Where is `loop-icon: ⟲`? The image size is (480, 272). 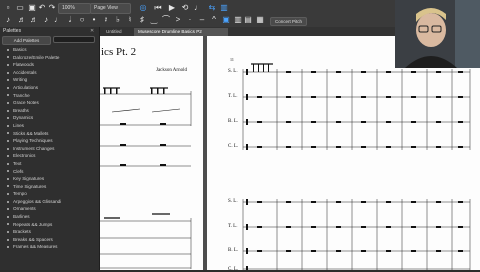
loop-icon: ⟲ is located at coordinates (185, 8).